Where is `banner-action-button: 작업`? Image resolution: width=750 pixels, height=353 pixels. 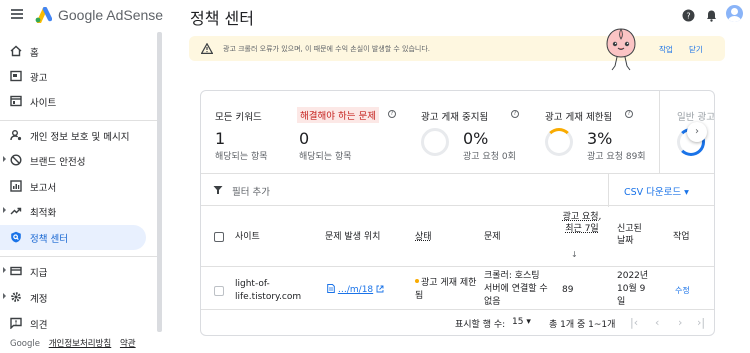 banner-action-button: 작업 is located at coordinates (666, 49).